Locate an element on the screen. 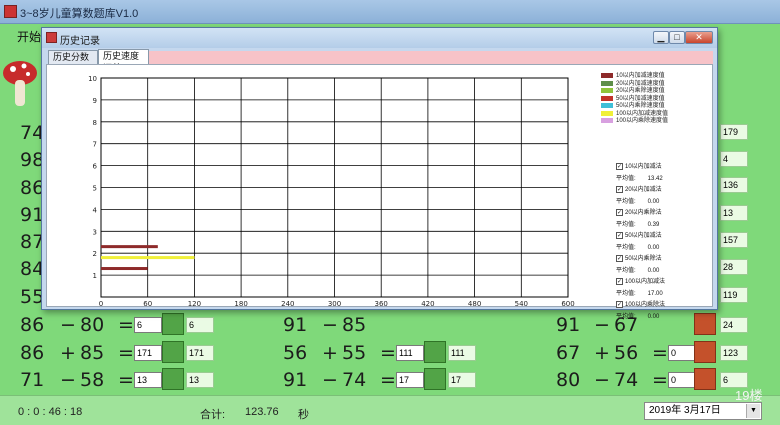 The height and width of the screenshot is (425, 780). app-icon is located at coordinates (10, 11).